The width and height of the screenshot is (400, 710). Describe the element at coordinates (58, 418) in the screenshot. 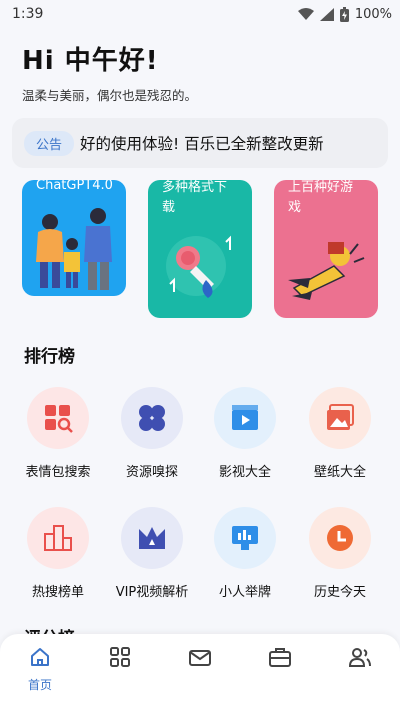

I see `meme-search-icon` at that location.